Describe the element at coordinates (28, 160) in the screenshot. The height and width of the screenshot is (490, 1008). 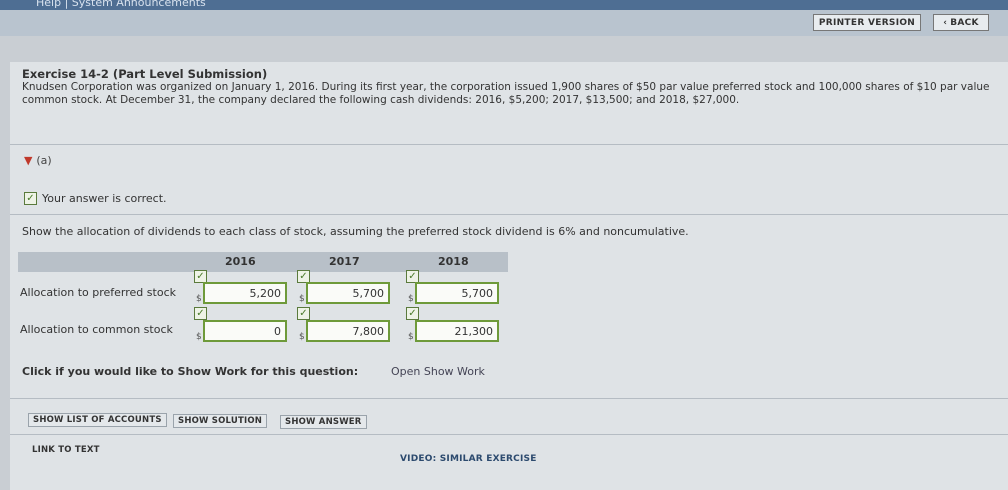
I see `triangle-down-icon: ▼` at that location.